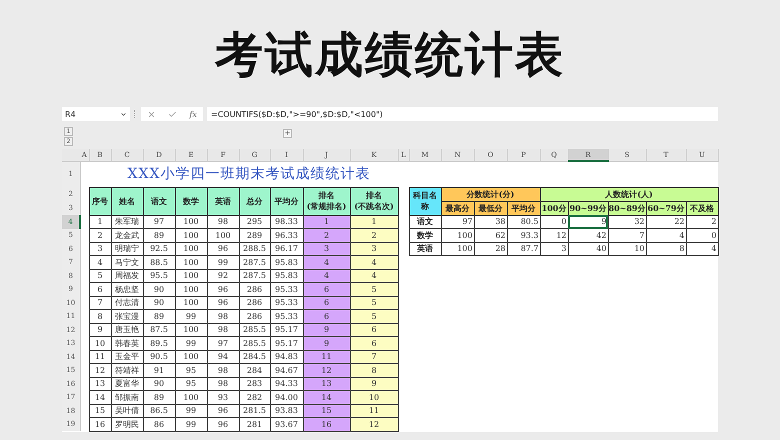  I want to click on column-heading: 英语, so click(223, 201).